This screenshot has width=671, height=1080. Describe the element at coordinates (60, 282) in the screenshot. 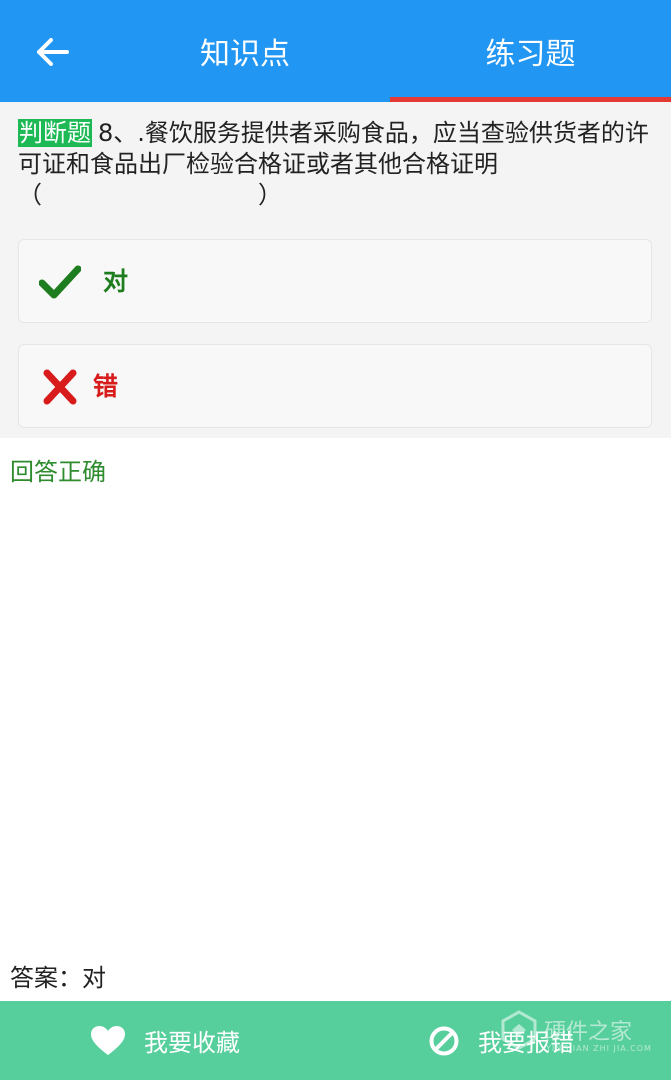

I see `check-icon` at that location.